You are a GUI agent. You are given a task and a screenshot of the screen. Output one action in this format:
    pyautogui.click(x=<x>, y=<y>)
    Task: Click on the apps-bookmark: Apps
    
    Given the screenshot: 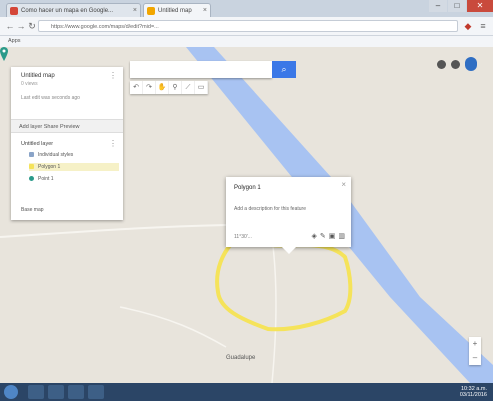 What is the action you would take?
    pyautogui.click(x=14, y=41)
    